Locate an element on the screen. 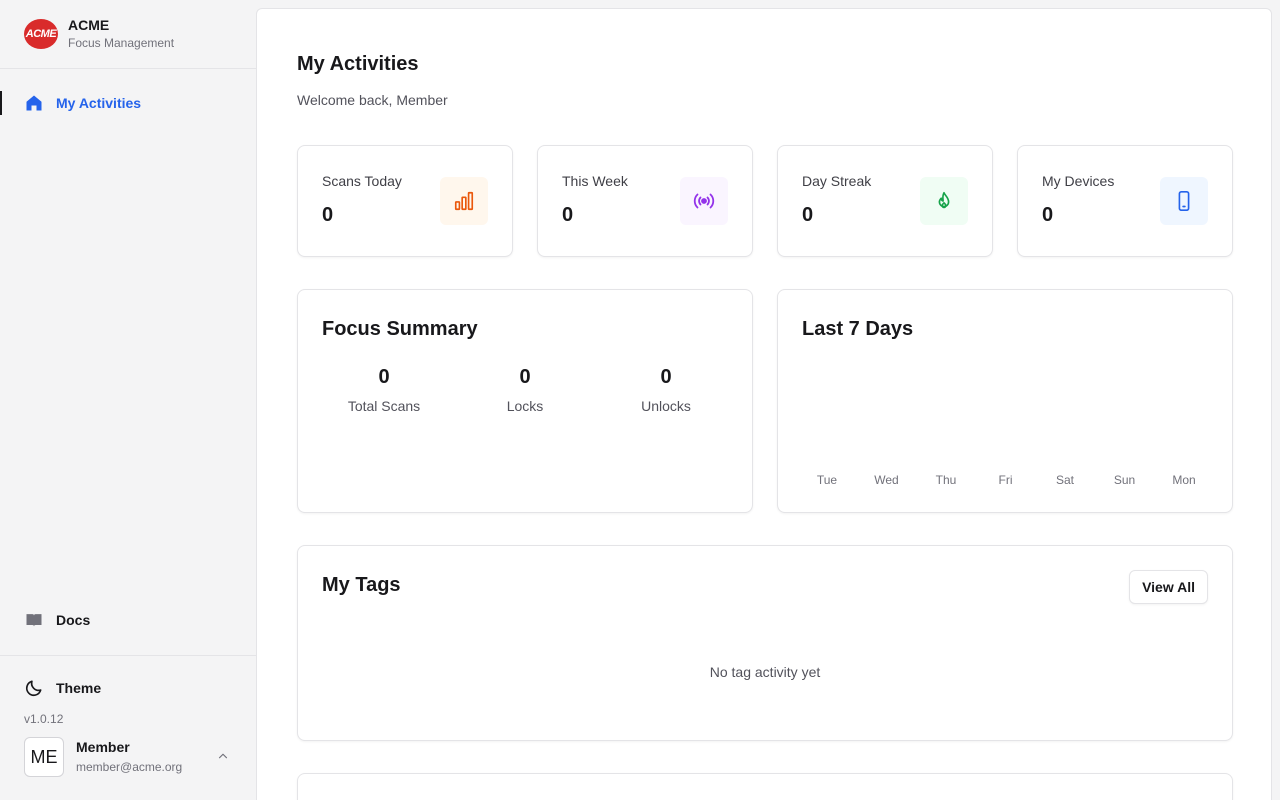  app-version: v1.0.12 is located at coordinates (44, 719).